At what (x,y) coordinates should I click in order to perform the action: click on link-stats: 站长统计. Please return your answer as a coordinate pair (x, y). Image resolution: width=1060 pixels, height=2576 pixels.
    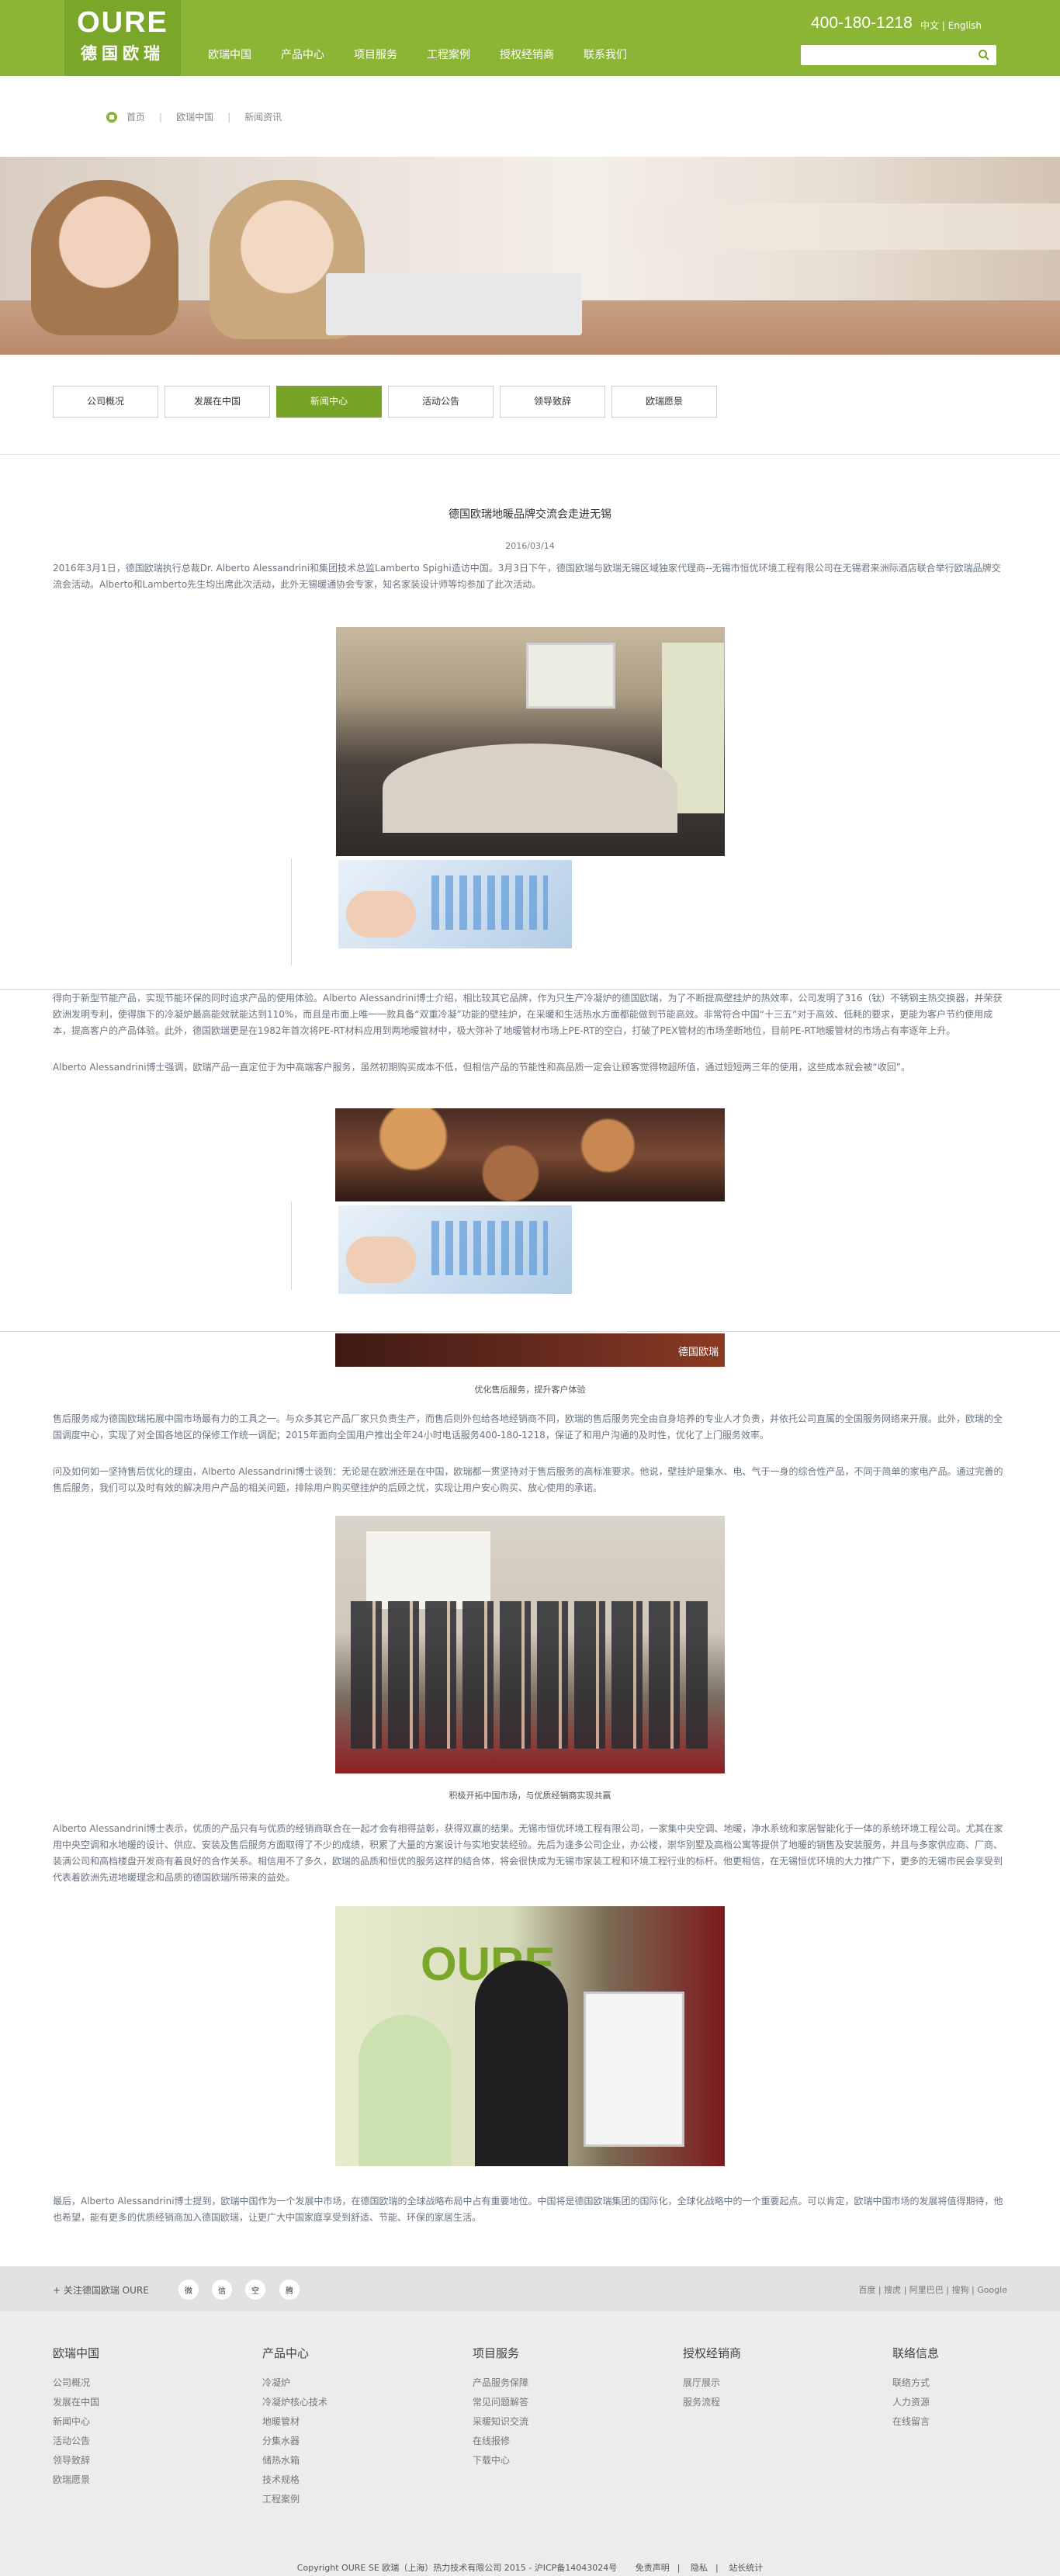
    Looking at the image, I should click on (746, 2568).